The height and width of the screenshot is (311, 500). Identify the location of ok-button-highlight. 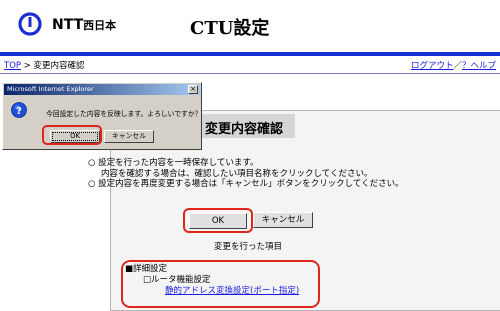
(218, 220).